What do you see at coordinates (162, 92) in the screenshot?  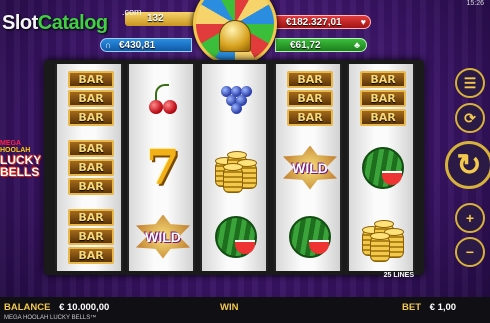 I see `cherry-stem` at bounding box center [162, 92].